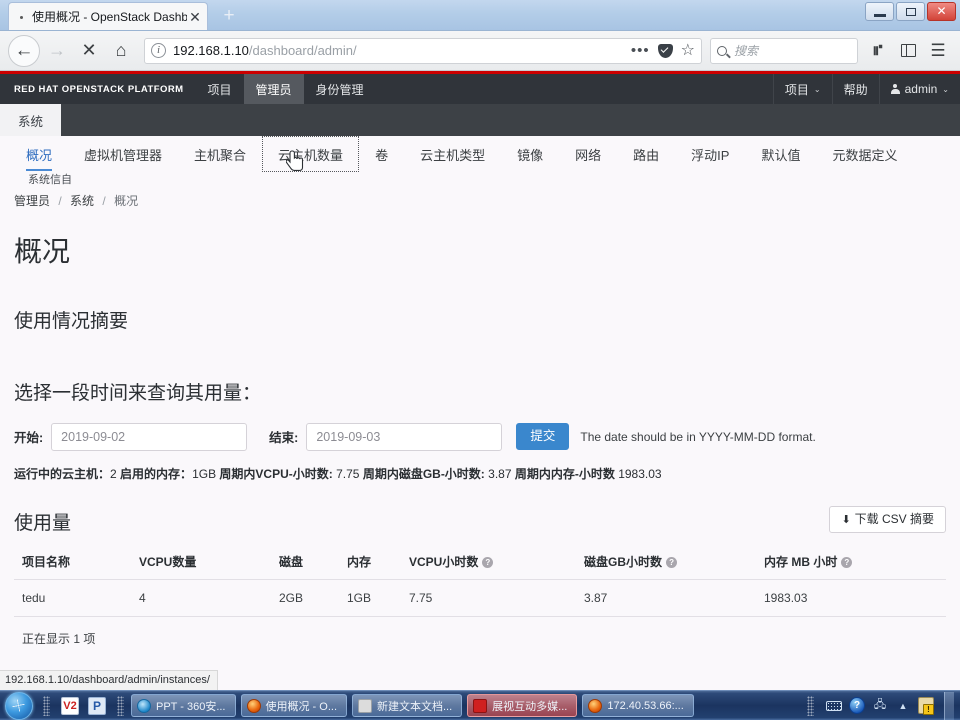  Describe the element at coordinates (19, 705) in the screenshot. I see `start-button` at that location.